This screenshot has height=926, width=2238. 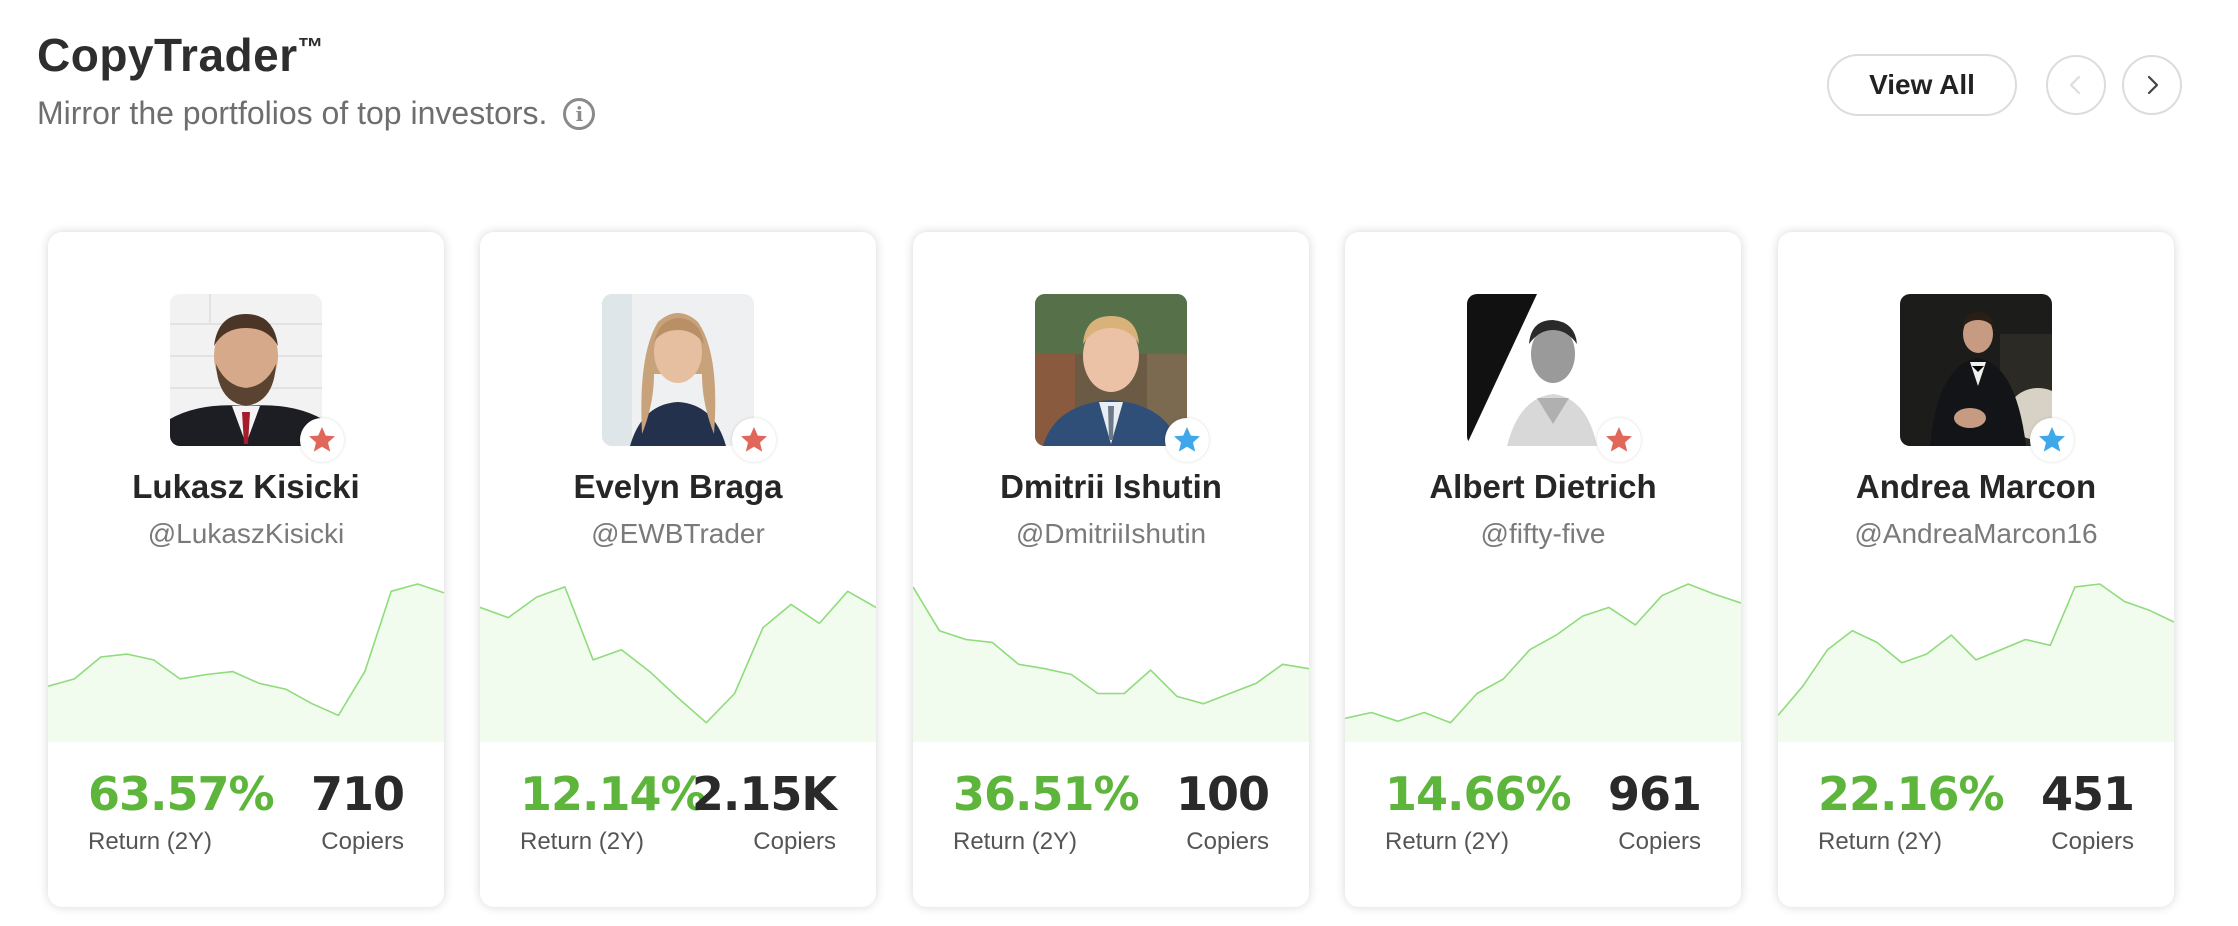 What do you see at coordinates (357, 794) in the screenshot?
I see `copiers-value: 710` at bounding box center [357, 794].